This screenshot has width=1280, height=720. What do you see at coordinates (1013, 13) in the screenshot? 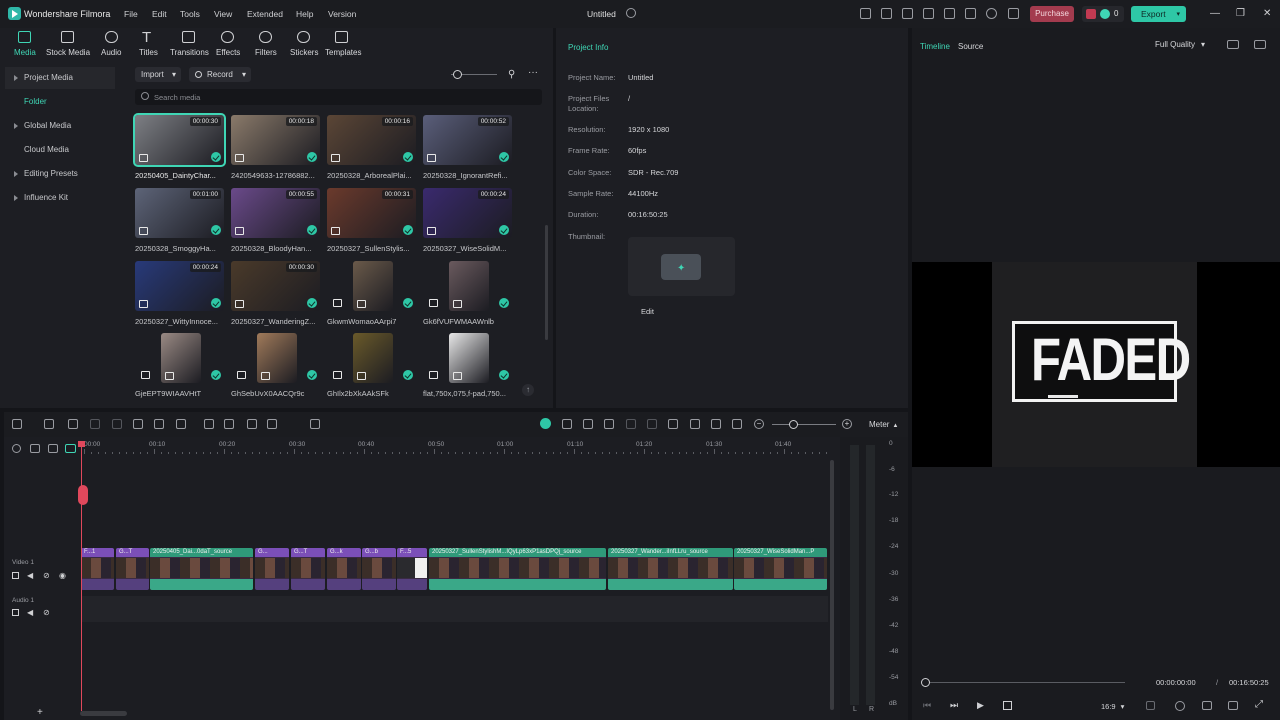
I see `grid-icon` at bounding box center [1013, 13].